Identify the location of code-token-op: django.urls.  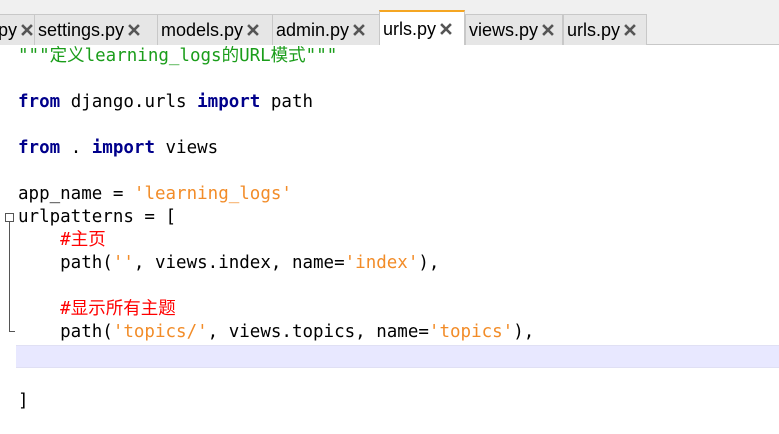
(129, 102).